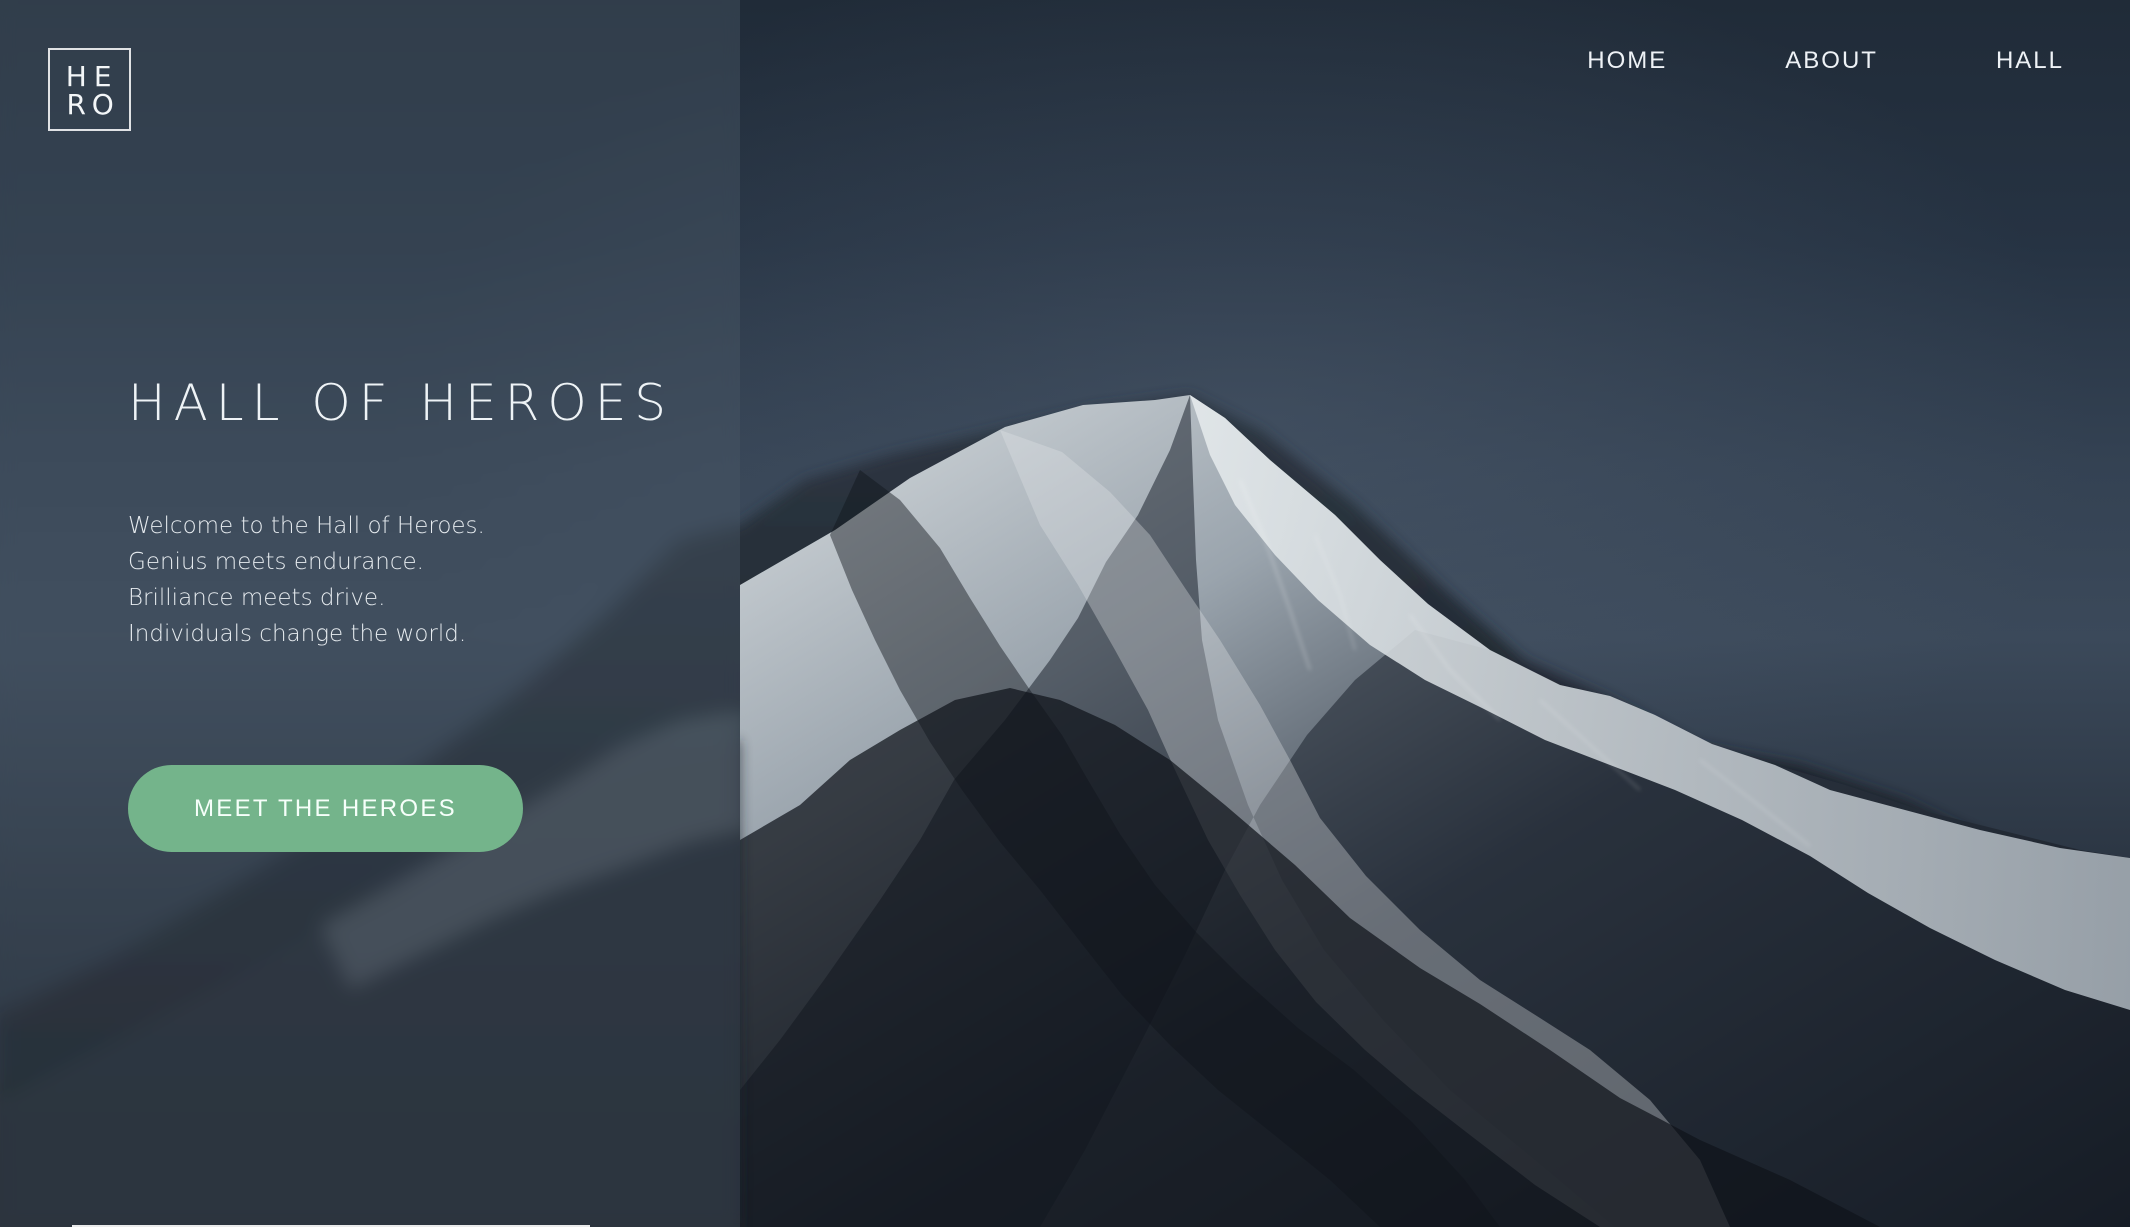  What do you see at coordinates (2030, 61) in the screenshot?
I see `nav-hall-link: HALL` at bounding box center [2030, 61].